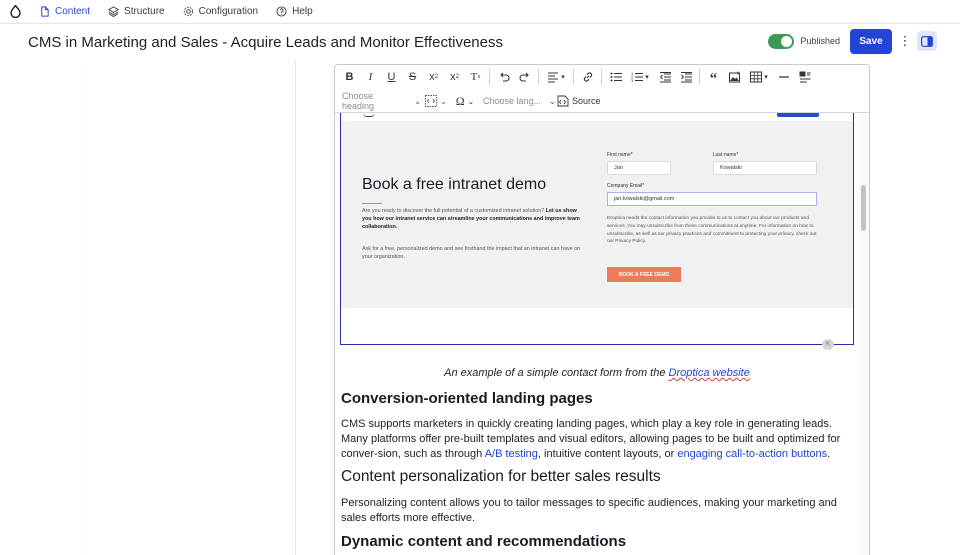  What do you see at coordinates (615, 77) in the screenshot?
I see `bulleted-list-icon` at bounding box center [615, 77].